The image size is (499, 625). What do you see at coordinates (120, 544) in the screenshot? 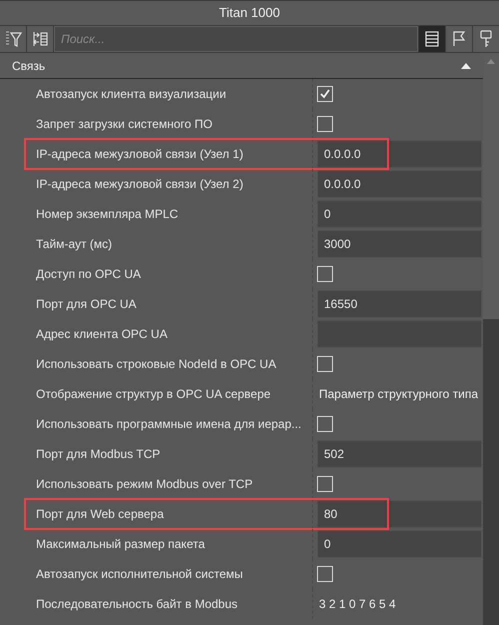
I see `property-label: Максимальный размер пакета` at bounding box center [120, 544].